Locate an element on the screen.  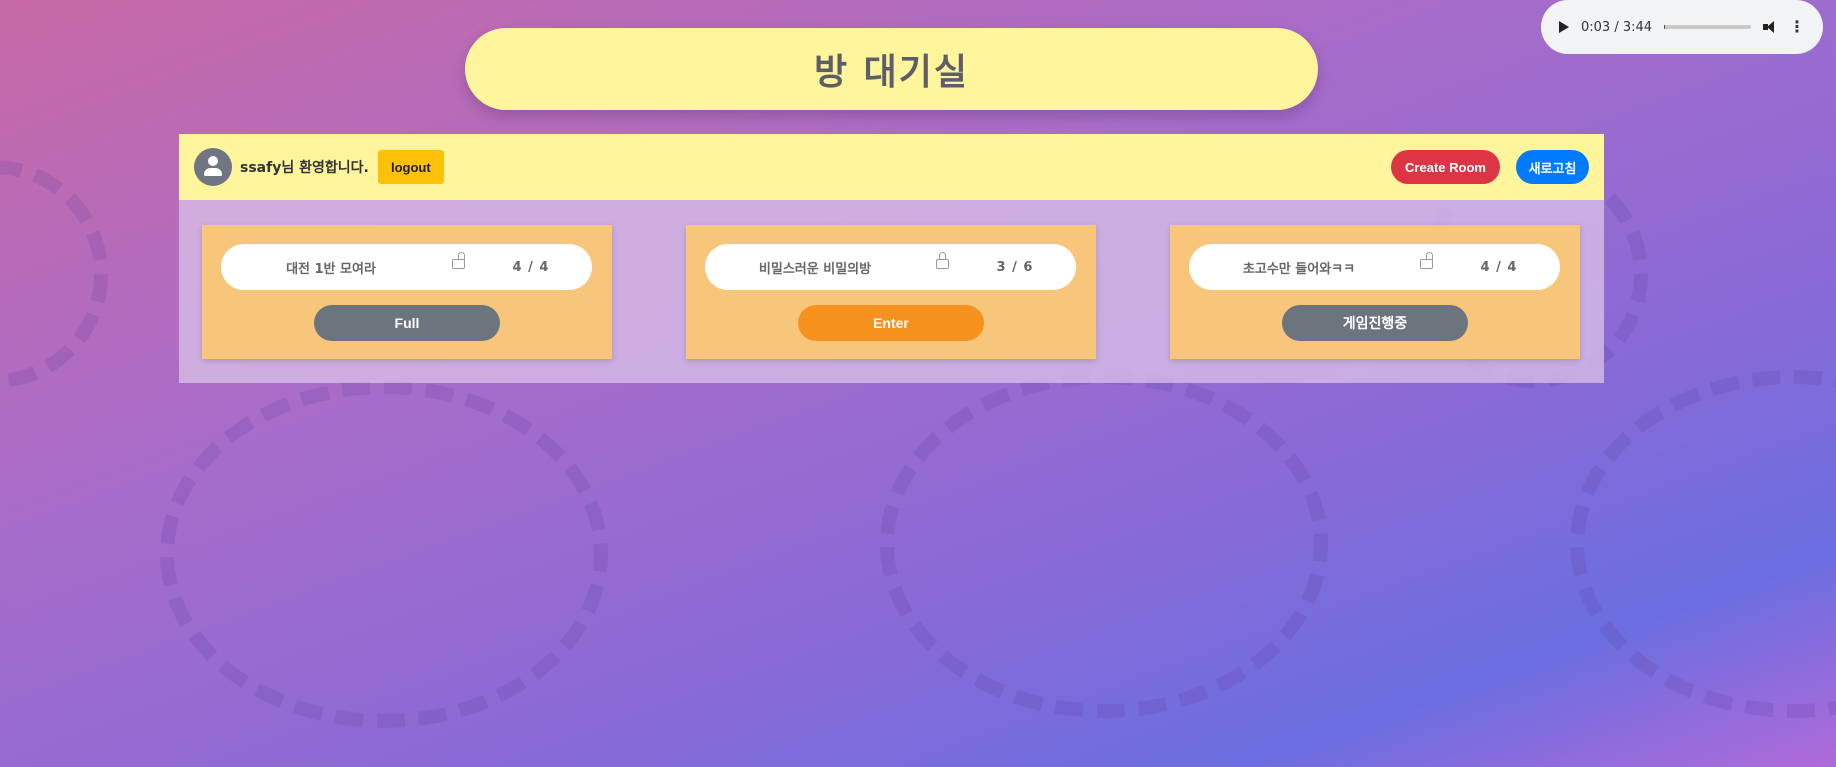
volume-icon is located at coordinates (1770, 27).